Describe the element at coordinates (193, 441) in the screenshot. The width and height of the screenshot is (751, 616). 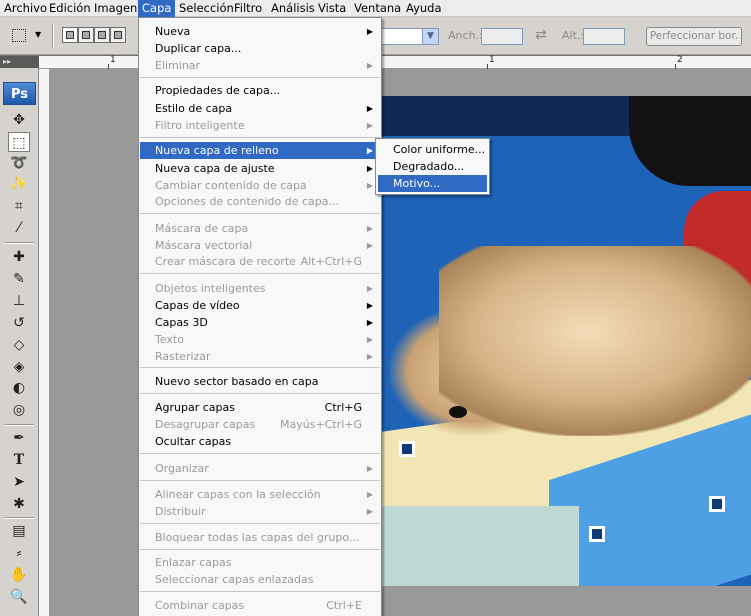
I see `menu-item-label: Ocultar capas` at that location.